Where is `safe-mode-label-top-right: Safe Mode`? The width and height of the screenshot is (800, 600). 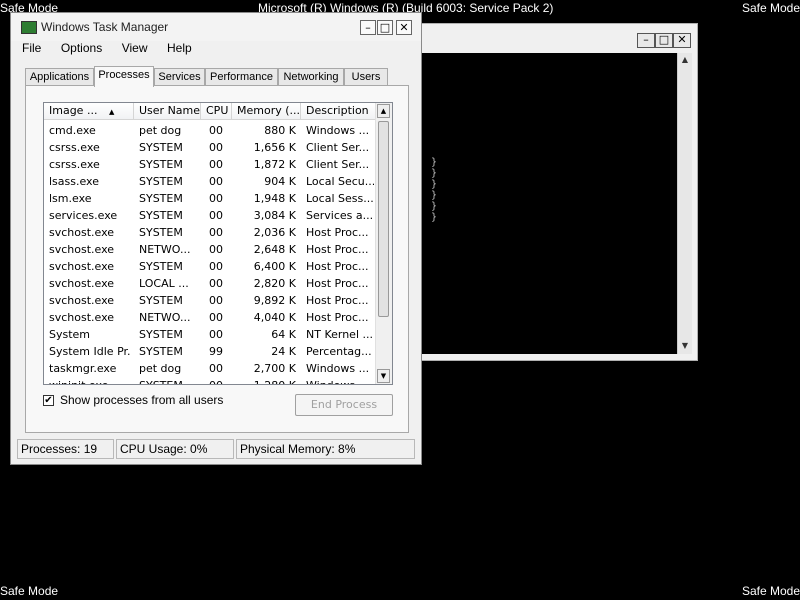 safe-mode-label-top-right: Safe Mode is located at coordinates (770, 8).